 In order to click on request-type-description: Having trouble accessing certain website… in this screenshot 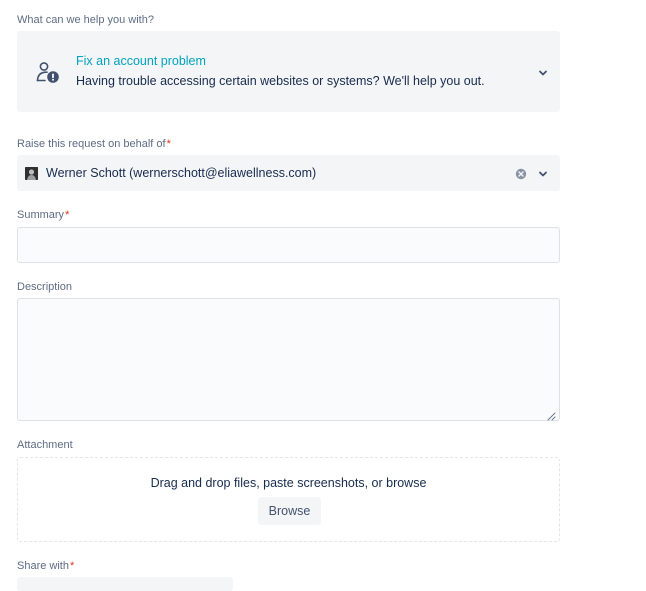, I will do `click(280, 81)`.